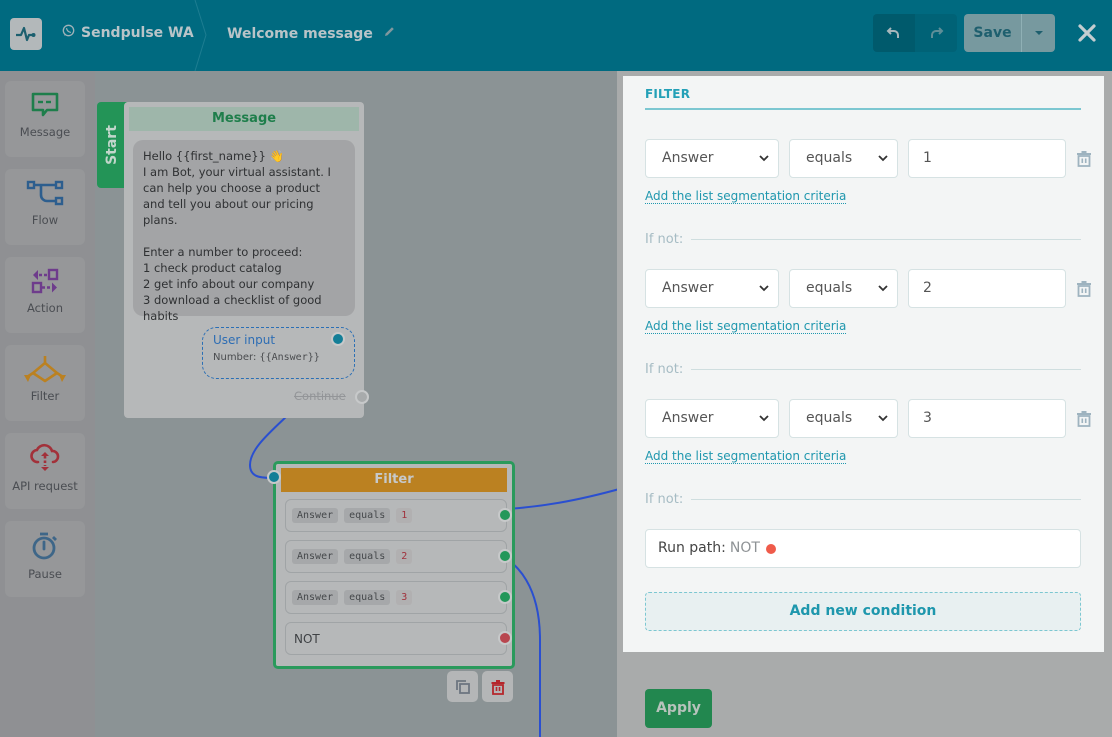 Image resolution: width=1112 pixels, height=737 pixels. I want to click on run-path-label: Run path:, so click(692, 548).